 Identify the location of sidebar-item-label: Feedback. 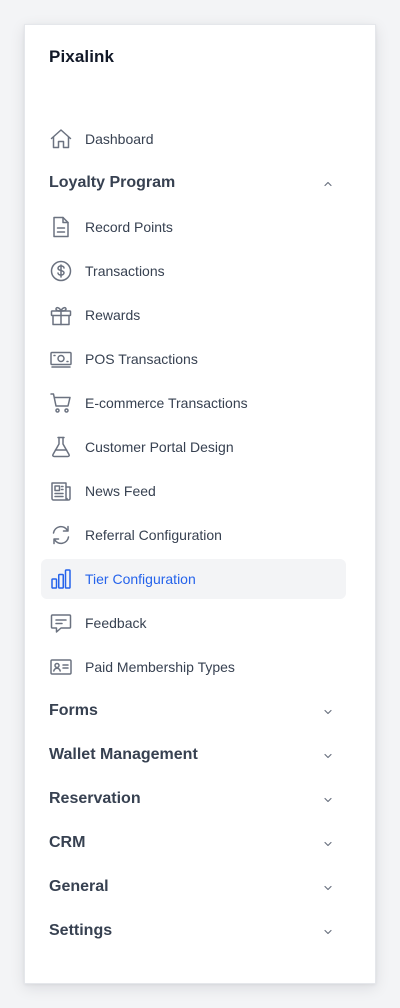
(116, 623).